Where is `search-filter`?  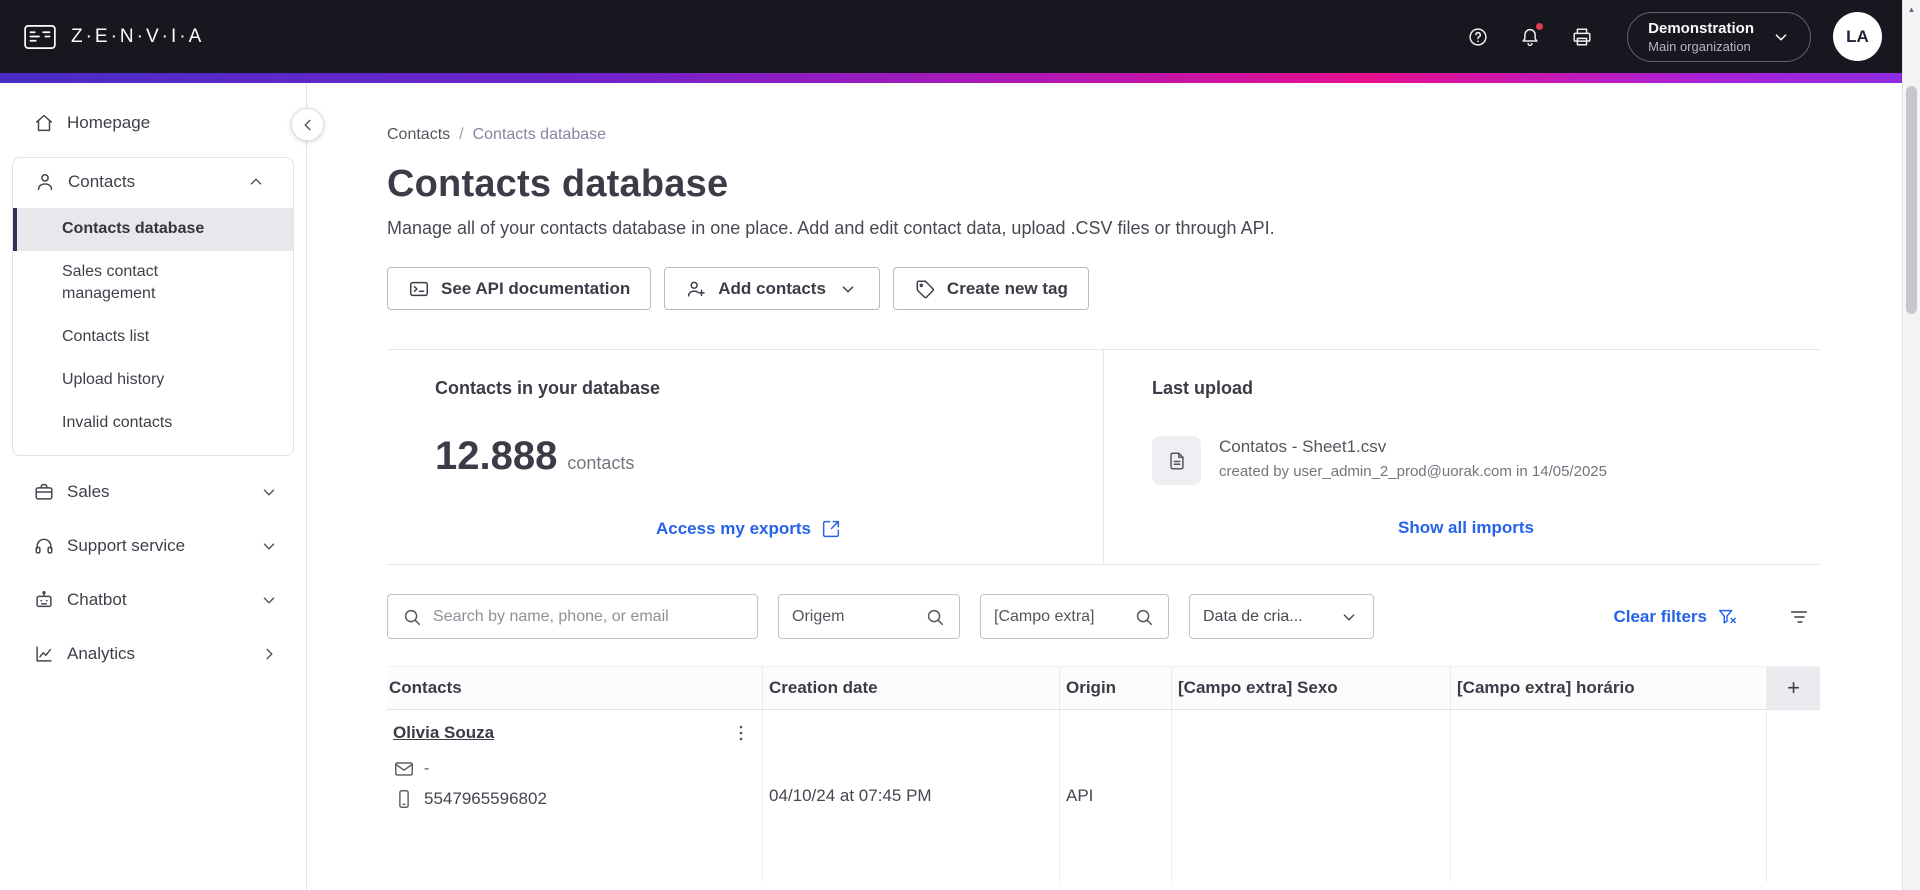 search-filter is located at coordinates (572, 616).